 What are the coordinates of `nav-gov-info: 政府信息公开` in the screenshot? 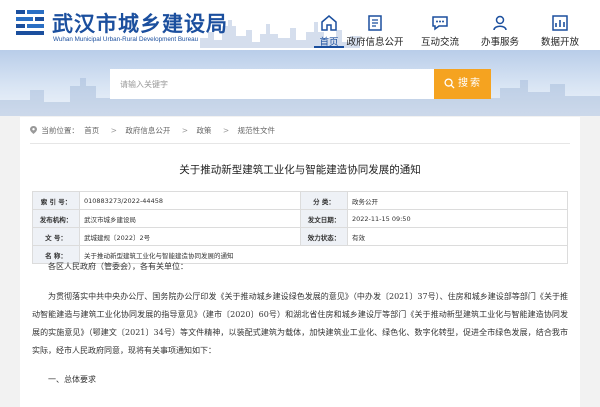 It's located at (375, 24).